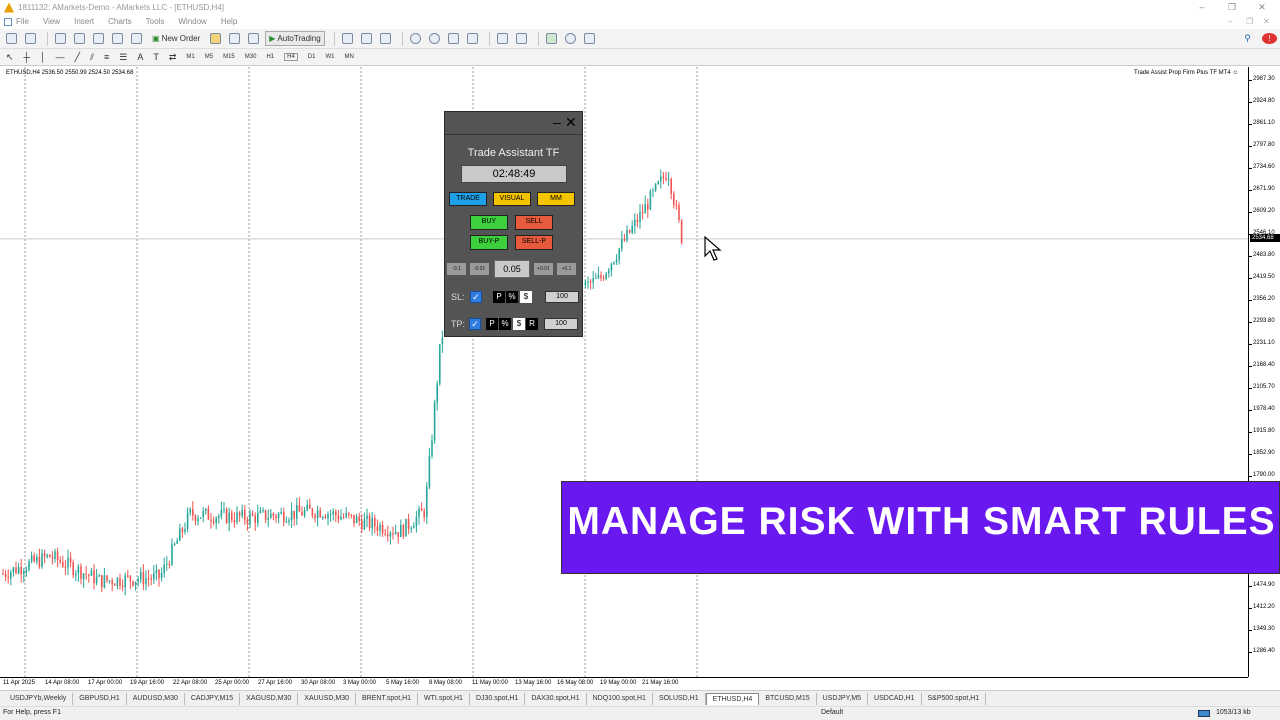  What do you see at coordinates (79, 38) in the screenshot?
I see `data-window-button` at bounding box center [79, 38].